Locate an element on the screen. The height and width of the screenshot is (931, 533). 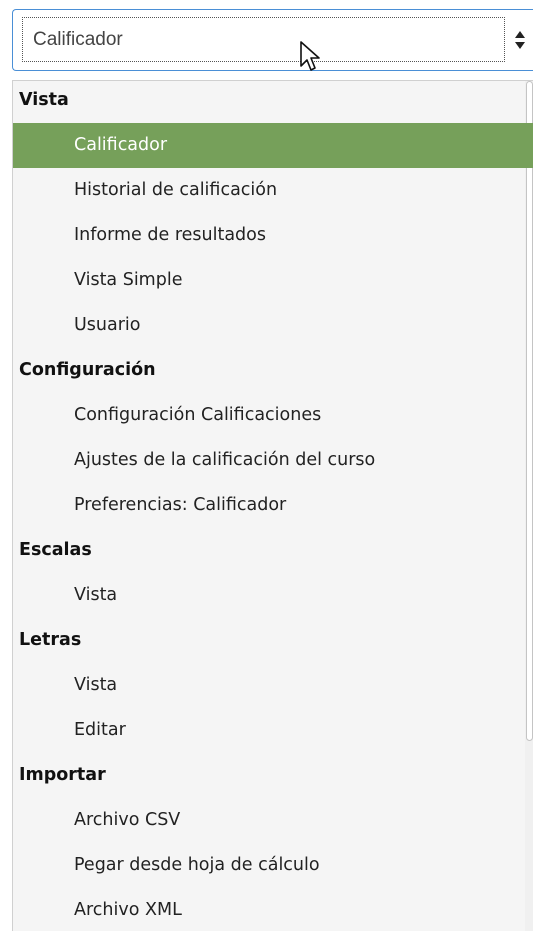
option-archivo-xml: Archivo XML is located at coordinates (273, 909).